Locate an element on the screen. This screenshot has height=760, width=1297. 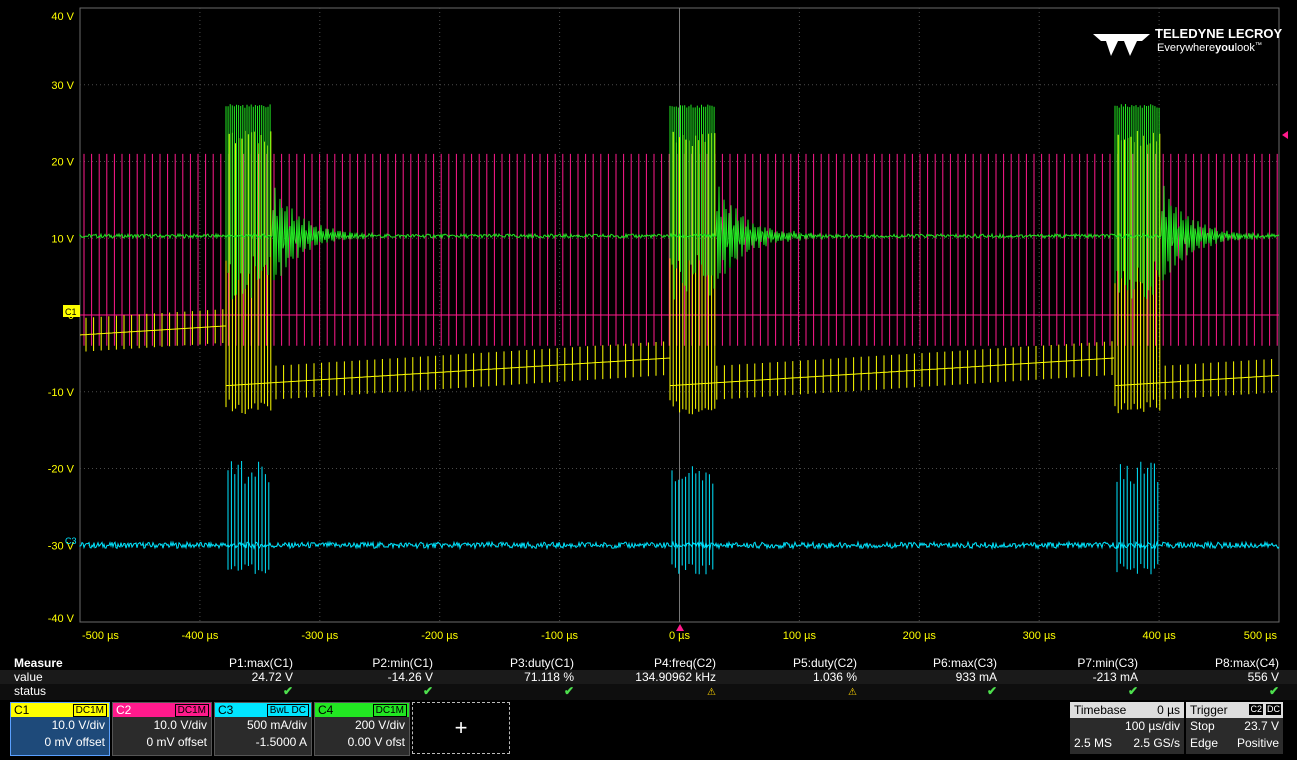
trigger-level: 23.7 V is located at coordinates (1261, 726).